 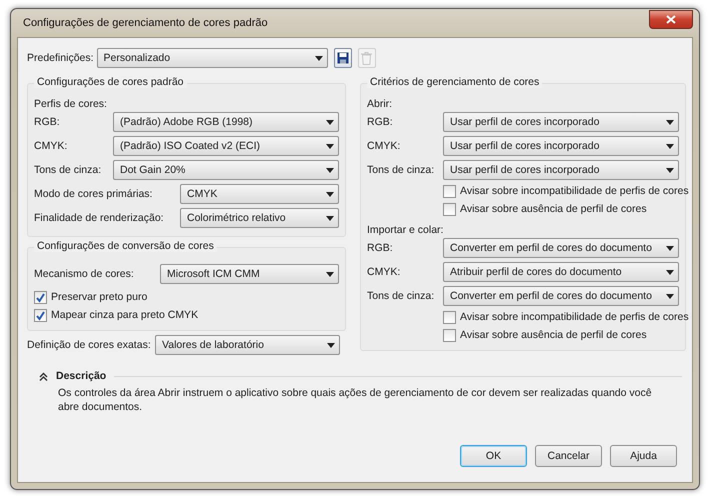 I want to click on window-title: Configurações de gerenciamento de cores padrão, so click(x=145, y=23).